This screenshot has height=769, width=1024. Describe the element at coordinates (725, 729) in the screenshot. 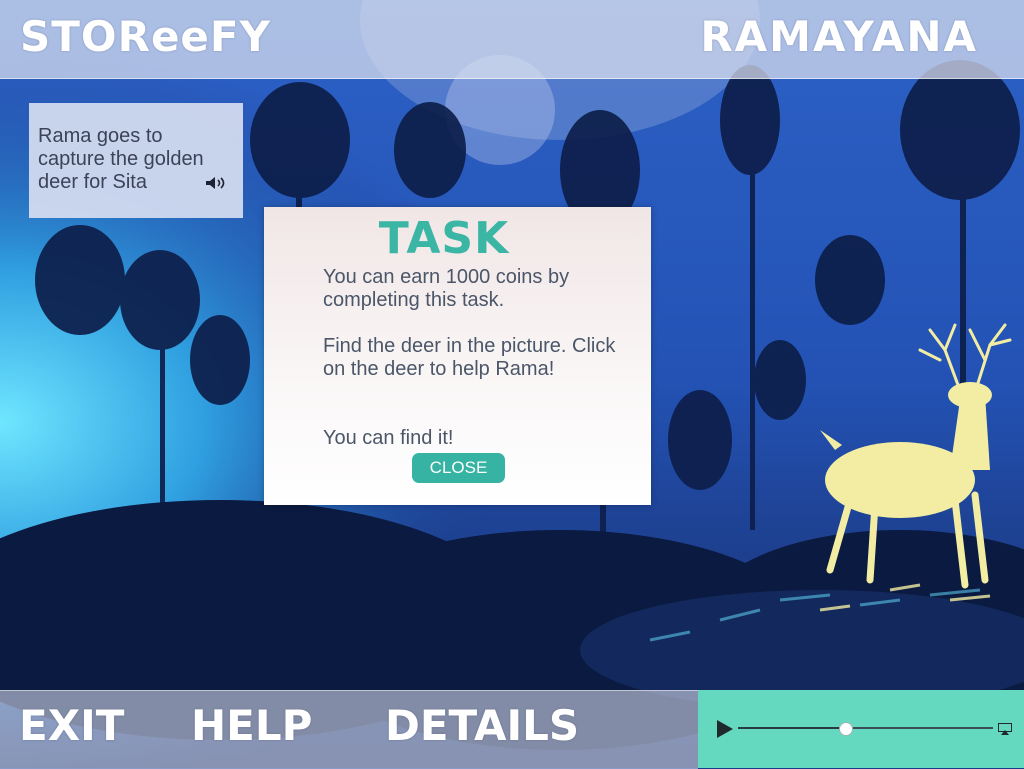

I see `play-icon` at that location.